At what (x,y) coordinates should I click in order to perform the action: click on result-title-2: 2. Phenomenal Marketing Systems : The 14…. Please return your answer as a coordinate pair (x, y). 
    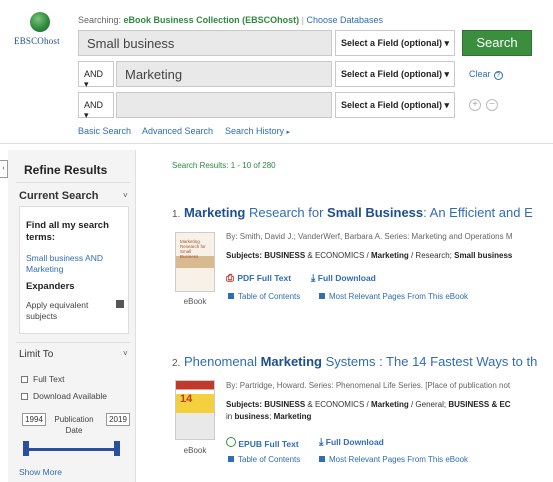
    Looking at the image, I should click on (354, 361).